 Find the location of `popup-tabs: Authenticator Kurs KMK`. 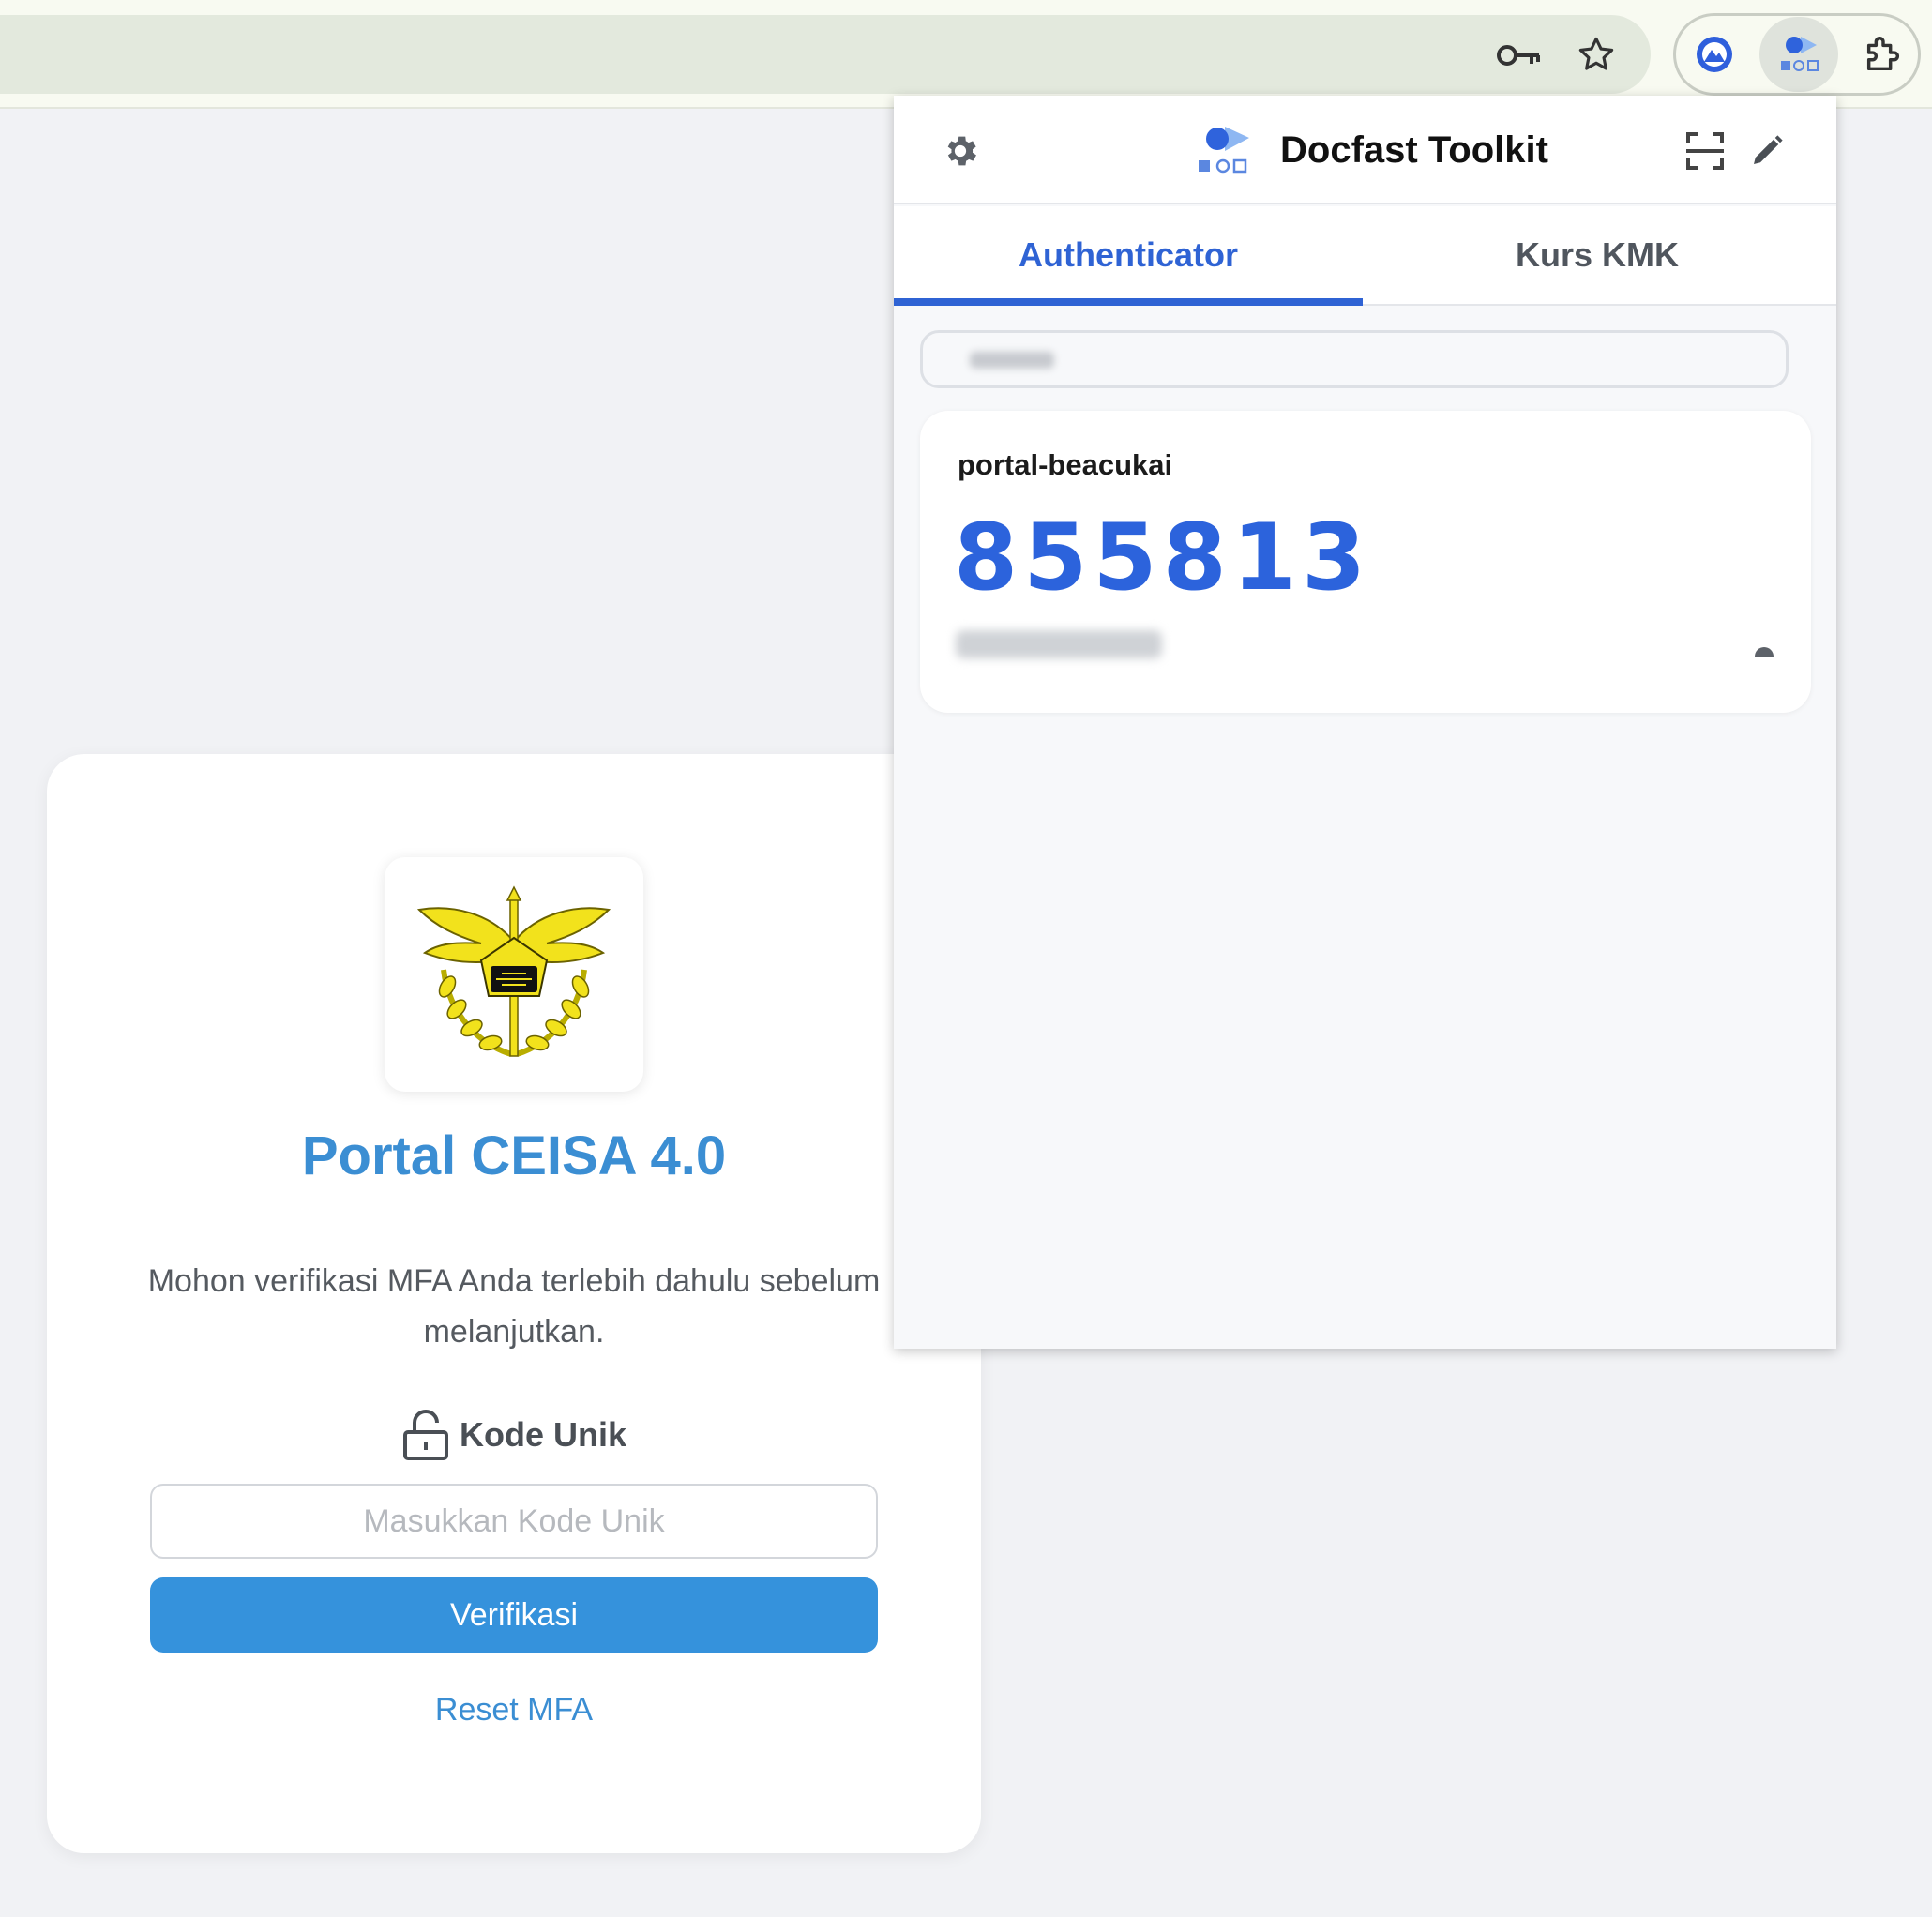

popup-tabs: Authenticator Kurs KMK is located at coordinates (1365, 256).